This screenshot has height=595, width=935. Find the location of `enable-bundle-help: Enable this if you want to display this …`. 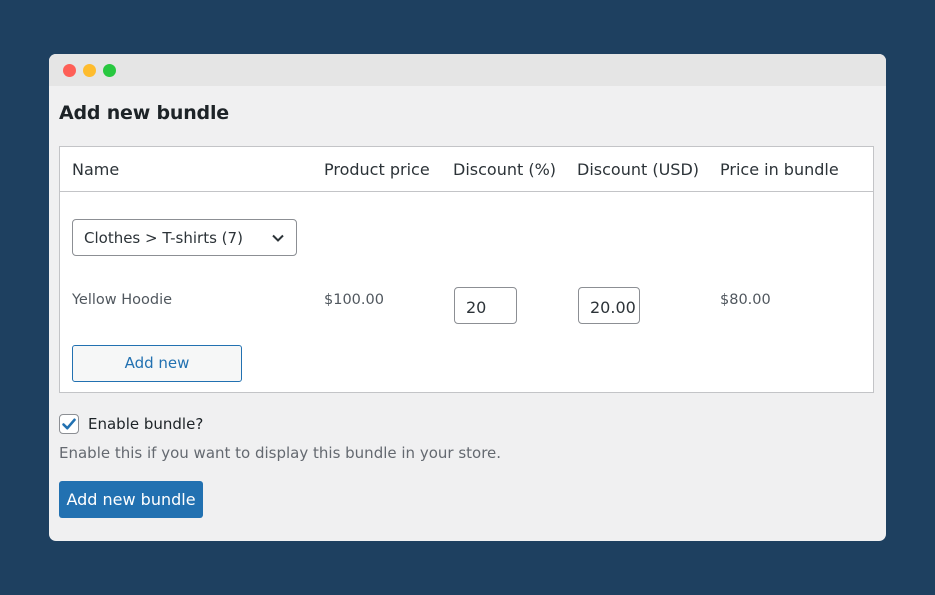

enable-bundle-help: Enable this if you want to display this … is located at coordinates (280, 453).